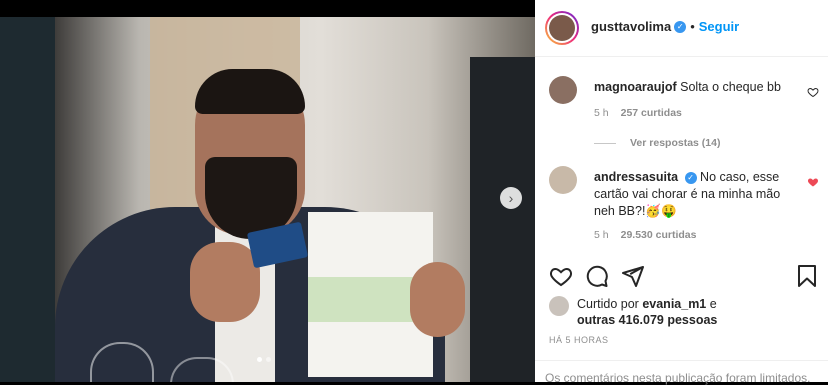 The width and height of the screenshot is (828, 385). What do you see at coordinates (225, 282) in the screenshot?
I see `photo-hand-left` at bounding box center [225, 282].